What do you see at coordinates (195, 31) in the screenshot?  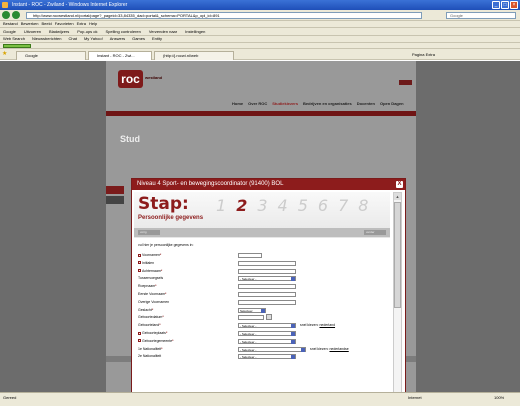 I see `gbar-item: Instellingen` at bounding box center [195, 31].